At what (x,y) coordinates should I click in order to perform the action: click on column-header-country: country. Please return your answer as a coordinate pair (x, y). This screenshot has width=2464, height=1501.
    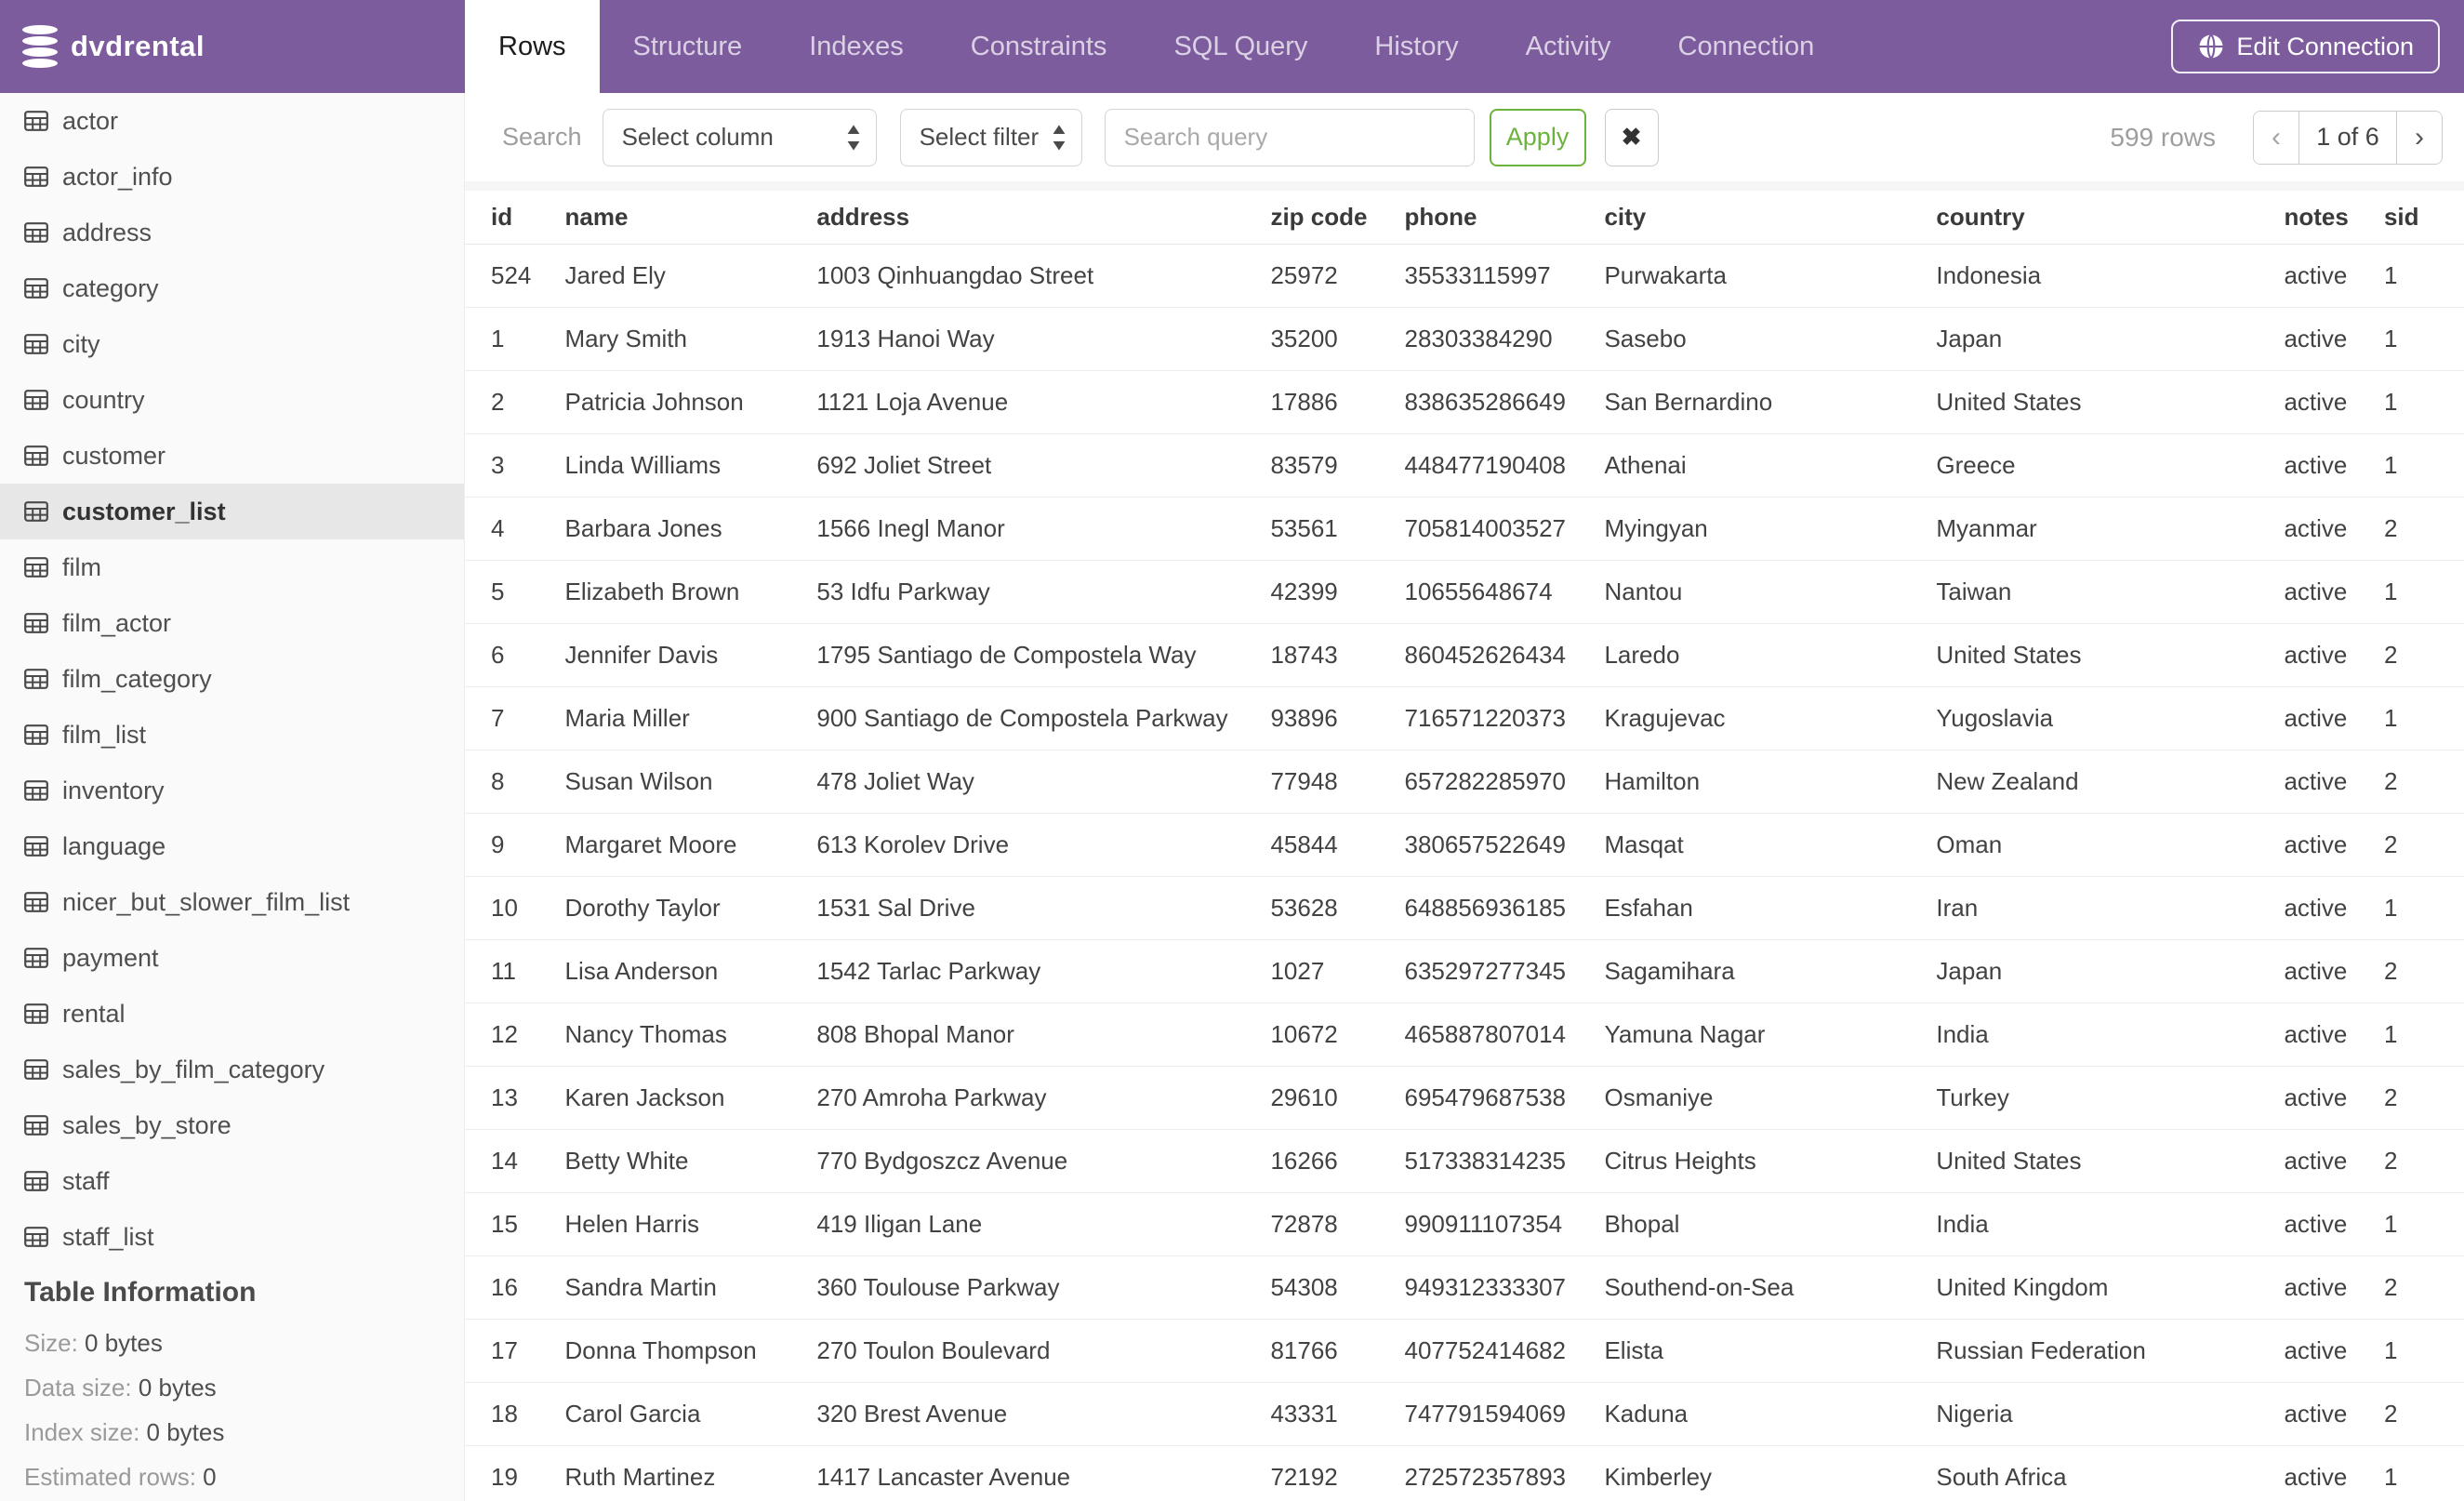
    Looking at the image, I should click on (2110, 218).